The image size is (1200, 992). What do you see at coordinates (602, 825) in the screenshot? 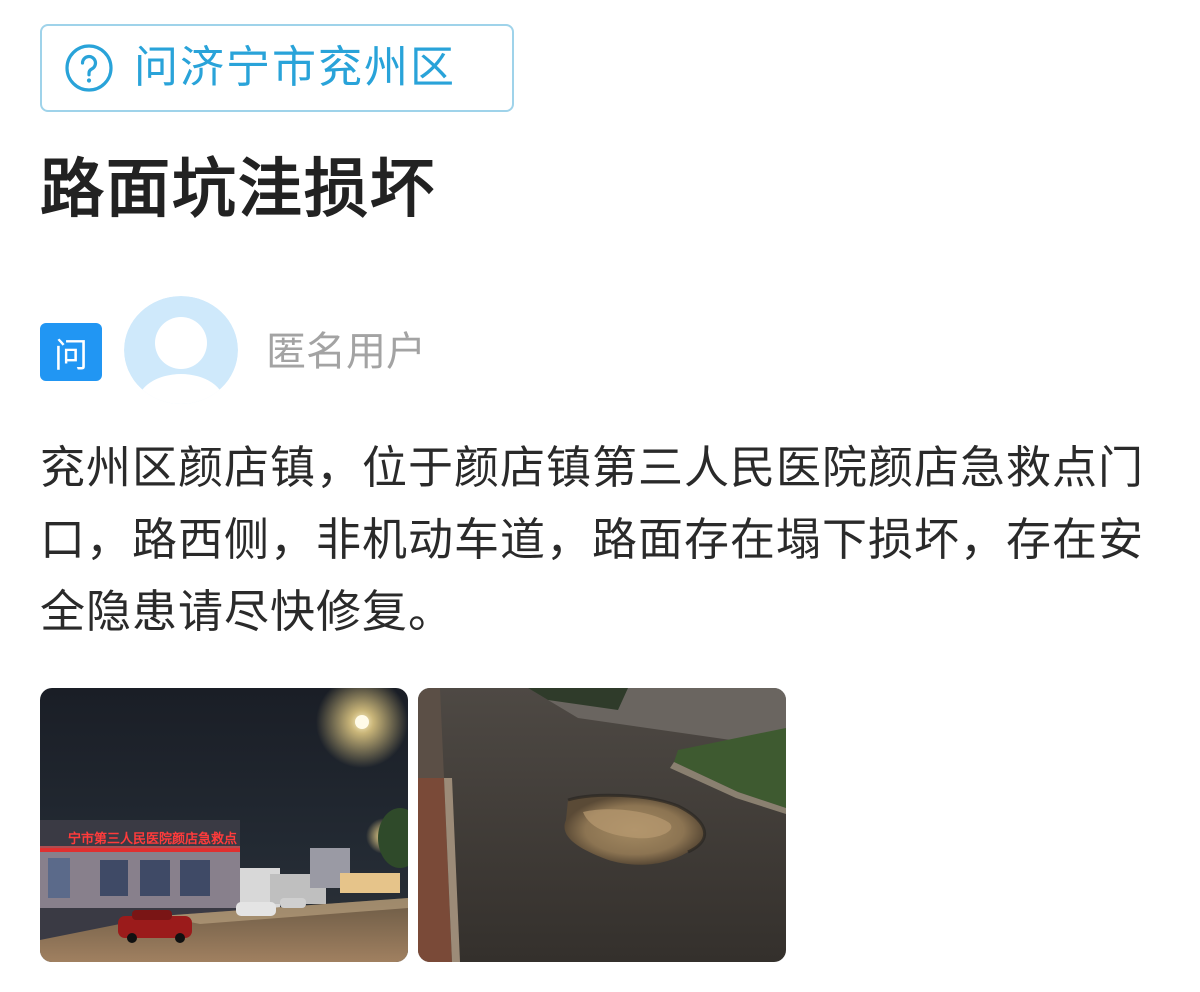
I see `photo-pothole` at bounding box center [602, 825].